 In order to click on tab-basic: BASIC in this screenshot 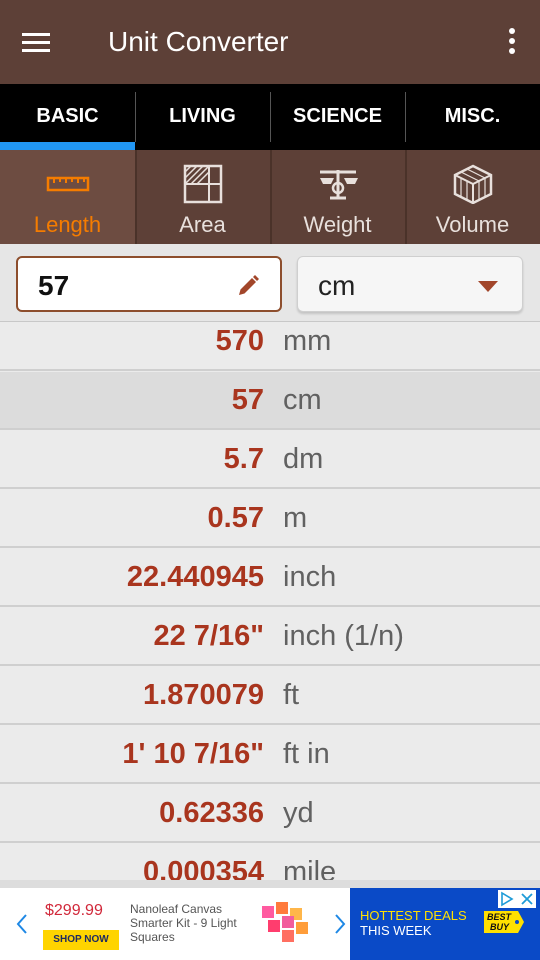, I will do `click(67, 117)`.